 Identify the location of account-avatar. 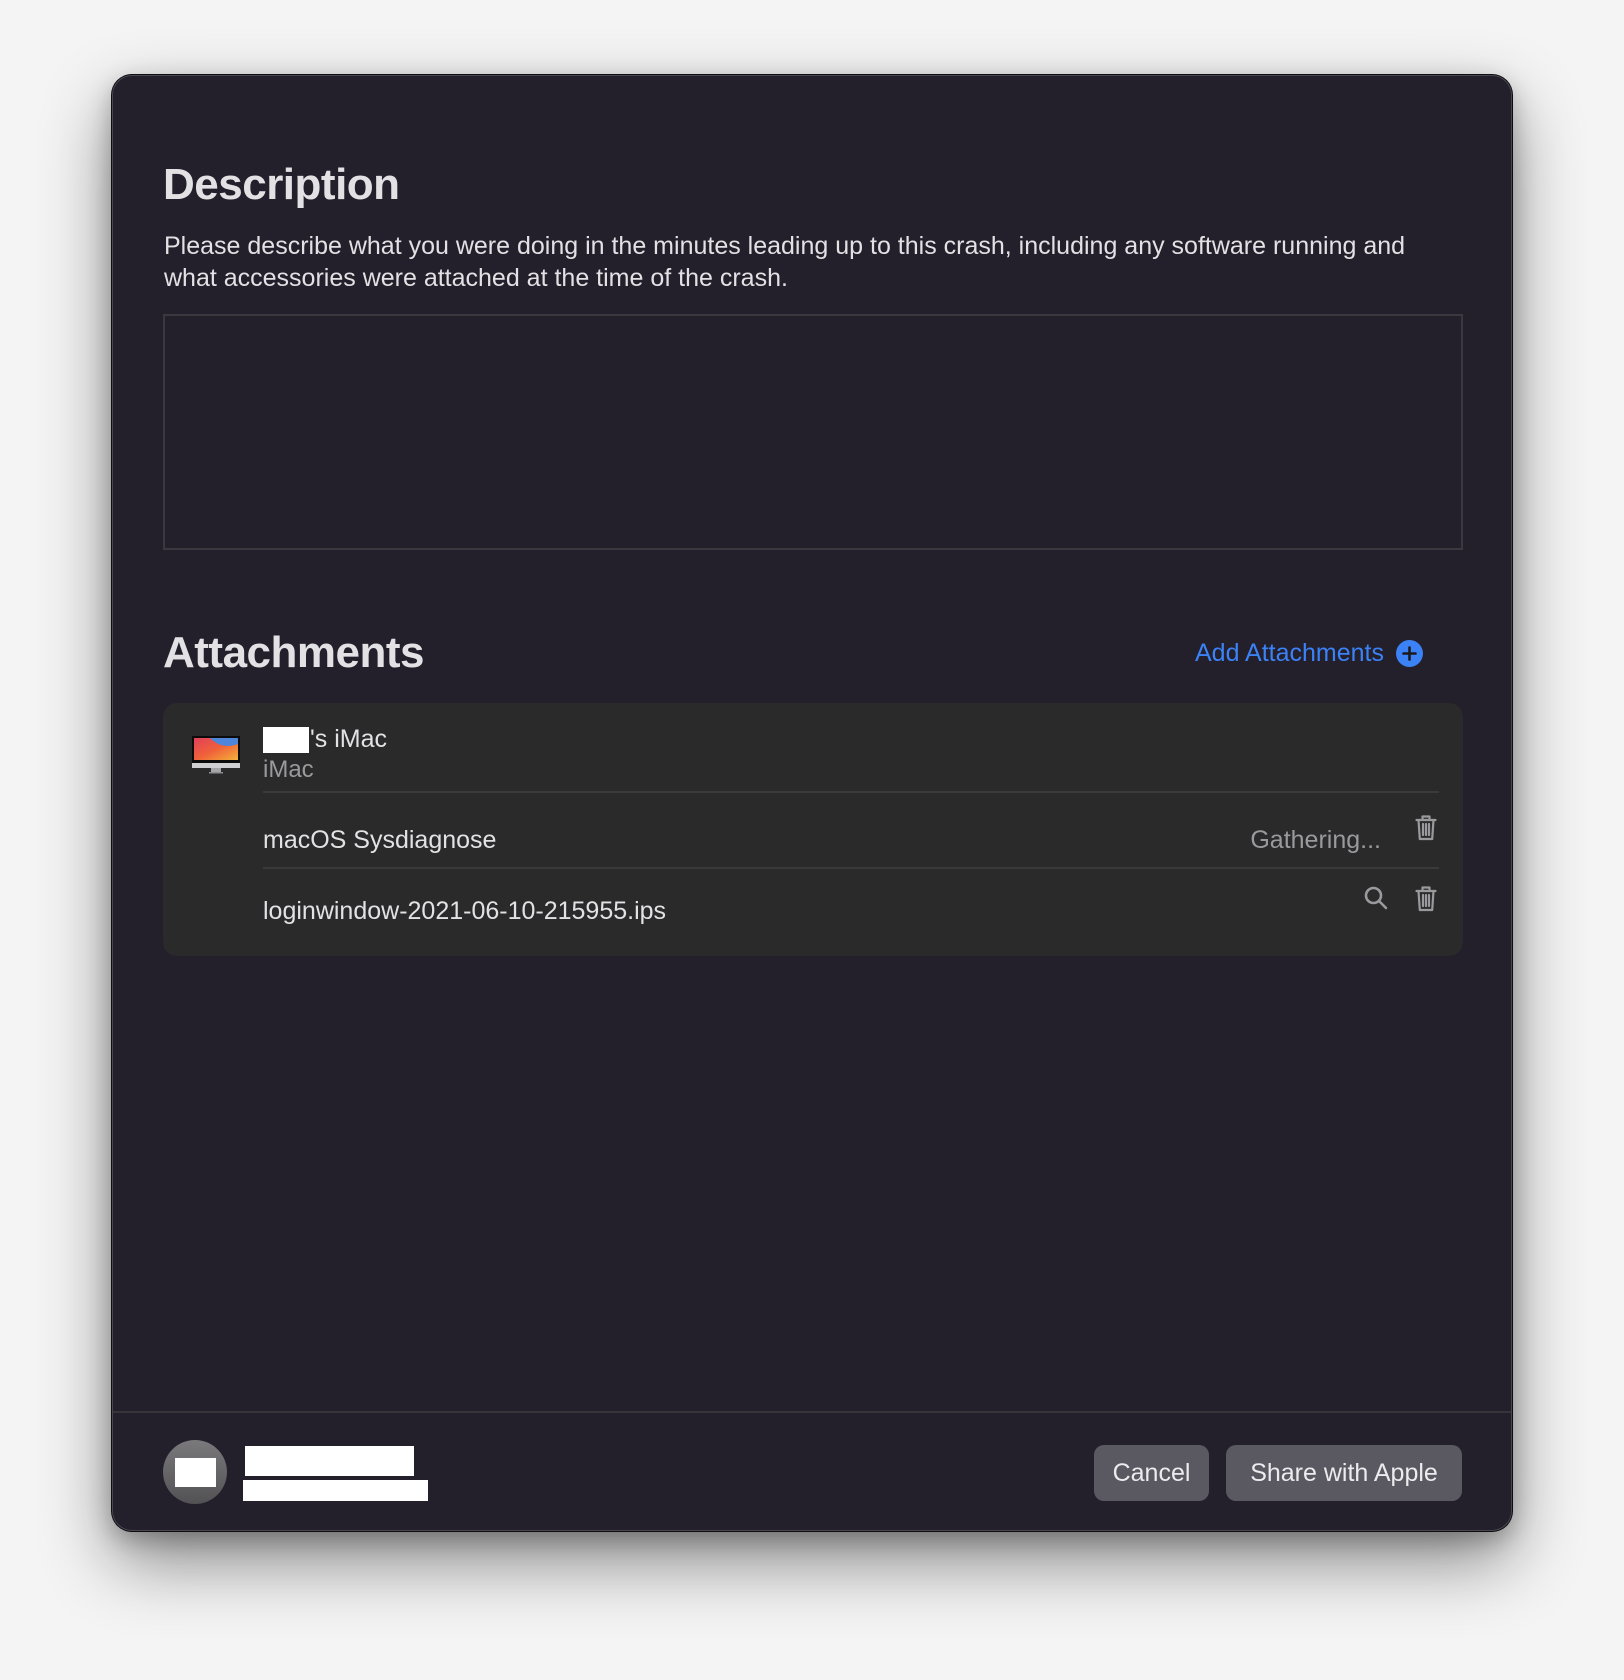
(195, 1472).